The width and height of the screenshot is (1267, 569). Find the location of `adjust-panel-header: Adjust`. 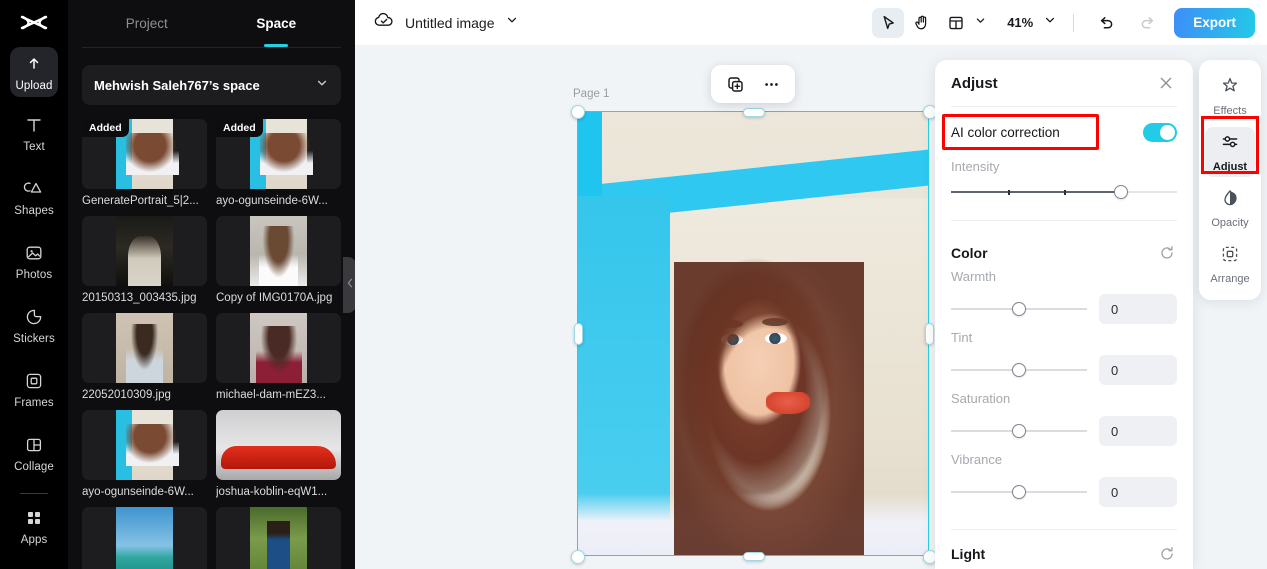

adjust-panel-header: Adjust is located at coordinates (1064, 83).